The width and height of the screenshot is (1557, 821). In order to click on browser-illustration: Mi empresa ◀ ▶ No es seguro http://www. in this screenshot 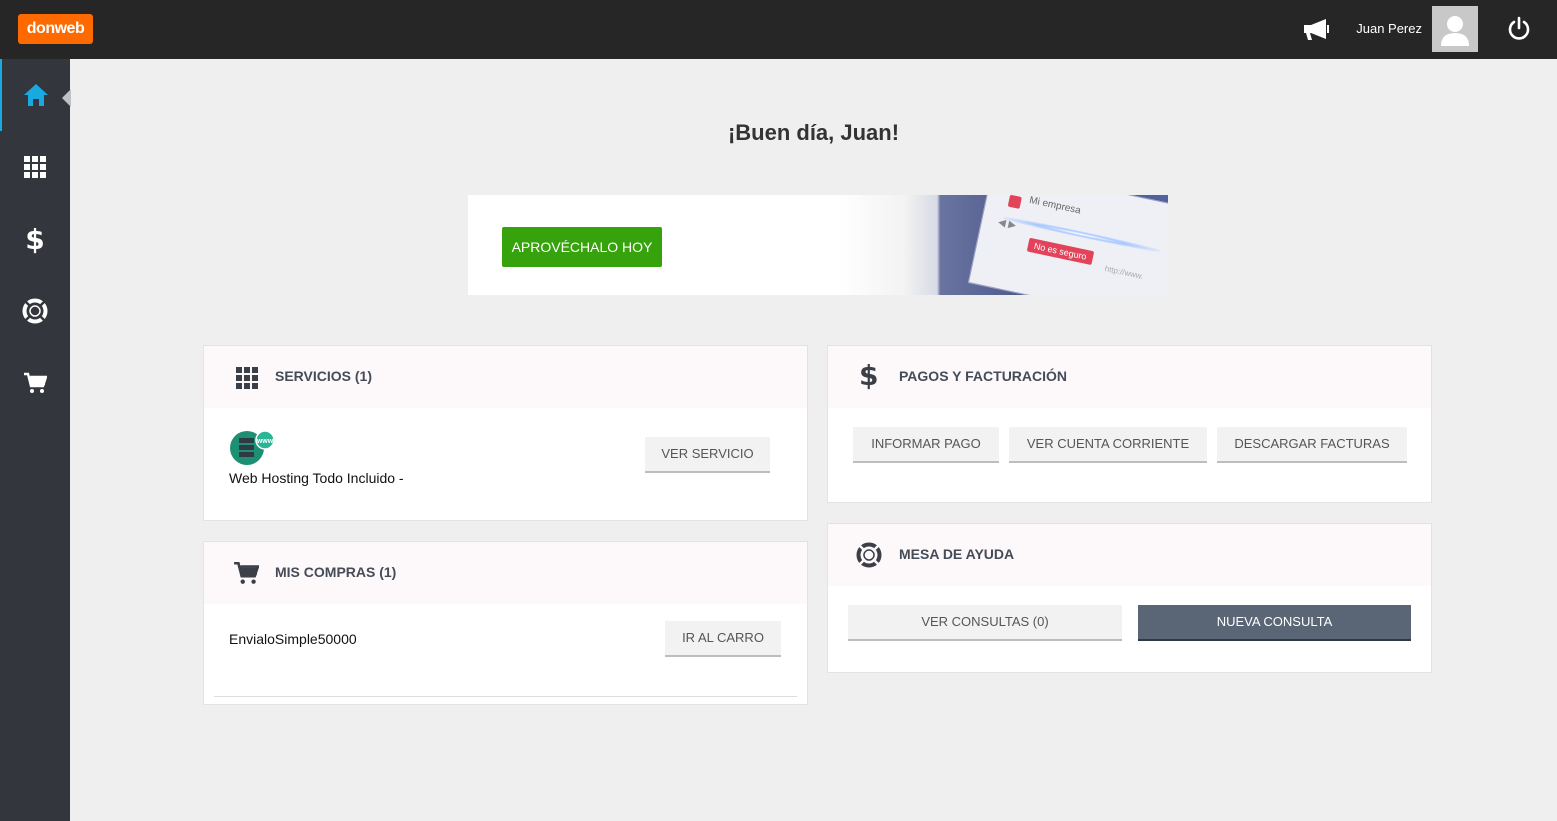, I will do `click(1067, 245)`.